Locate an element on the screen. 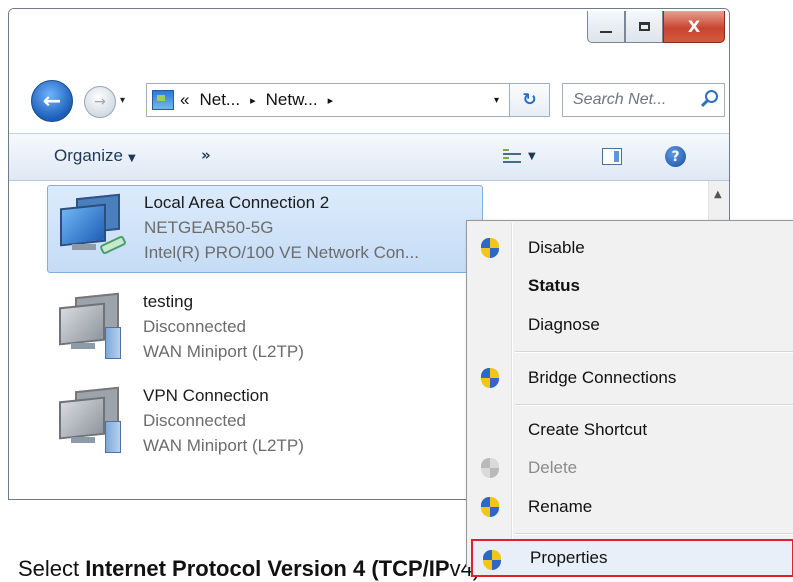  menu-item-delete: Delete is located at coordinates (630, 468).